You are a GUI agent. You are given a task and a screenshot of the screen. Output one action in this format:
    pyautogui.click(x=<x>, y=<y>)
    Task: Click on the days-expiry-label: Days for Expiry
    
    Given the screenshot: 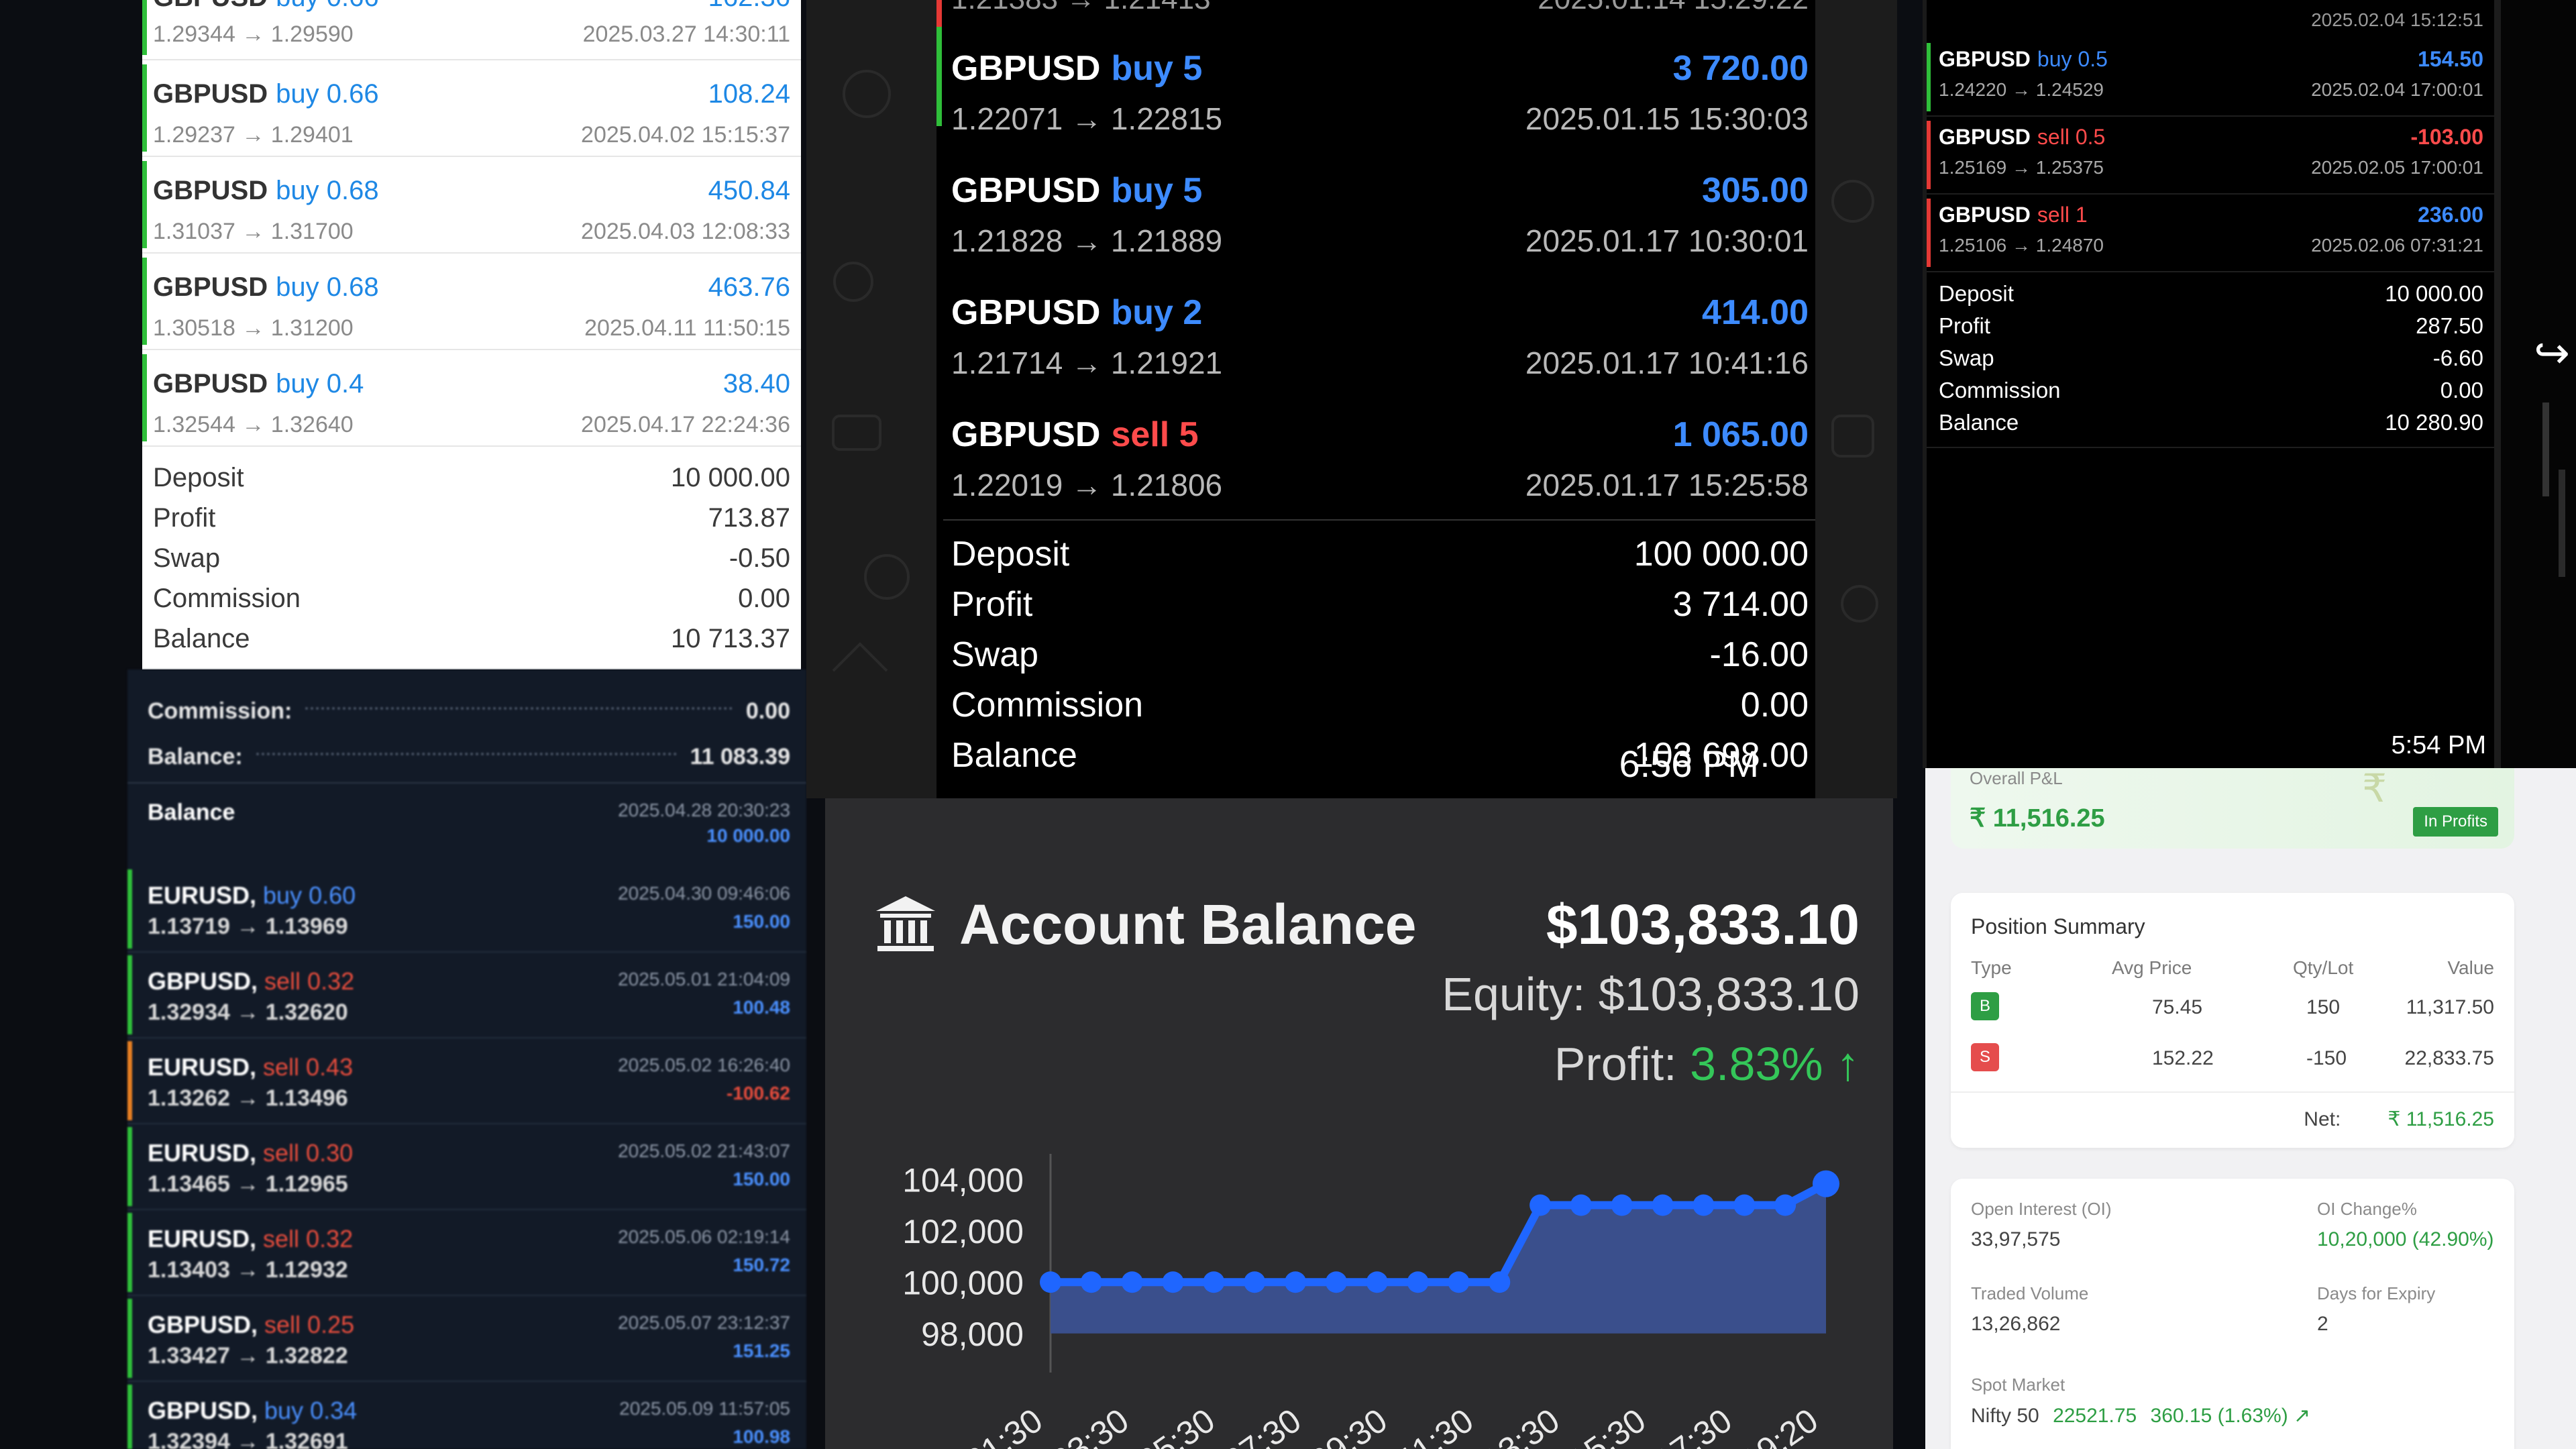 What is the action you would take?
    pyautogui.click(x=2376, y=1293)
    